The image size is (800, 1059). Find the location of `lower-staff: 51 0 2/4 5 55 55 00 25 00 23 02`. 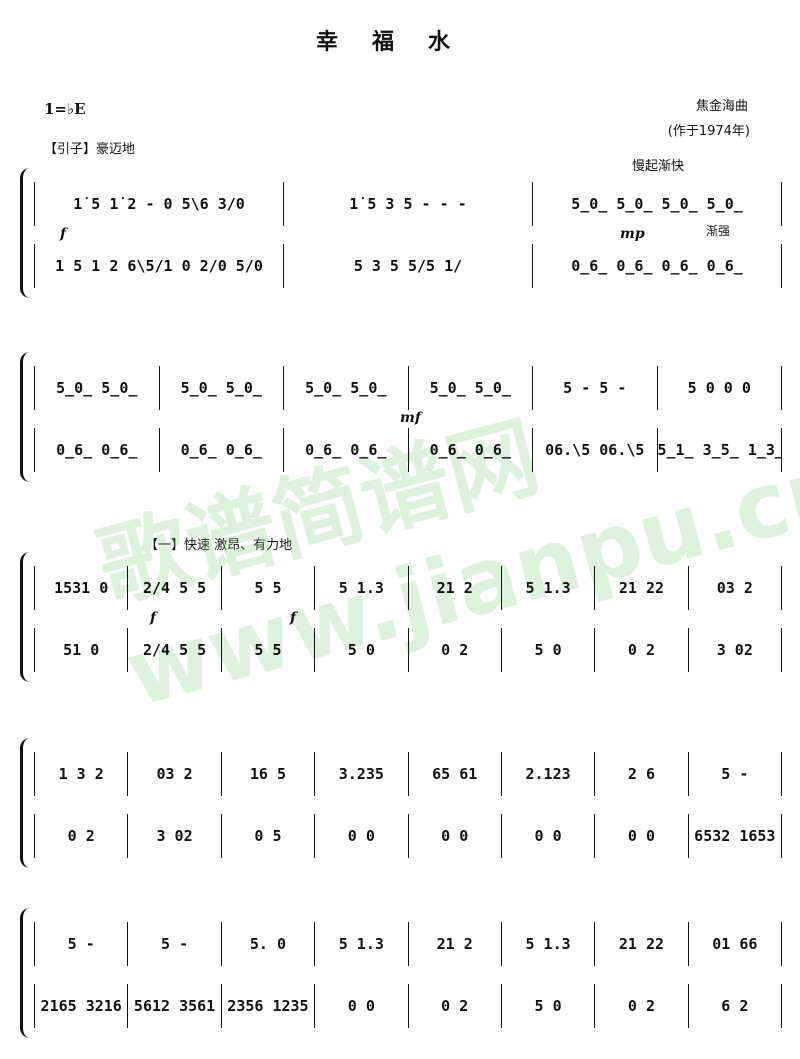

lower-staff: 51 0 2/4 5 55 55 00 25 00 23 02 is located at coordinates (408, 650).